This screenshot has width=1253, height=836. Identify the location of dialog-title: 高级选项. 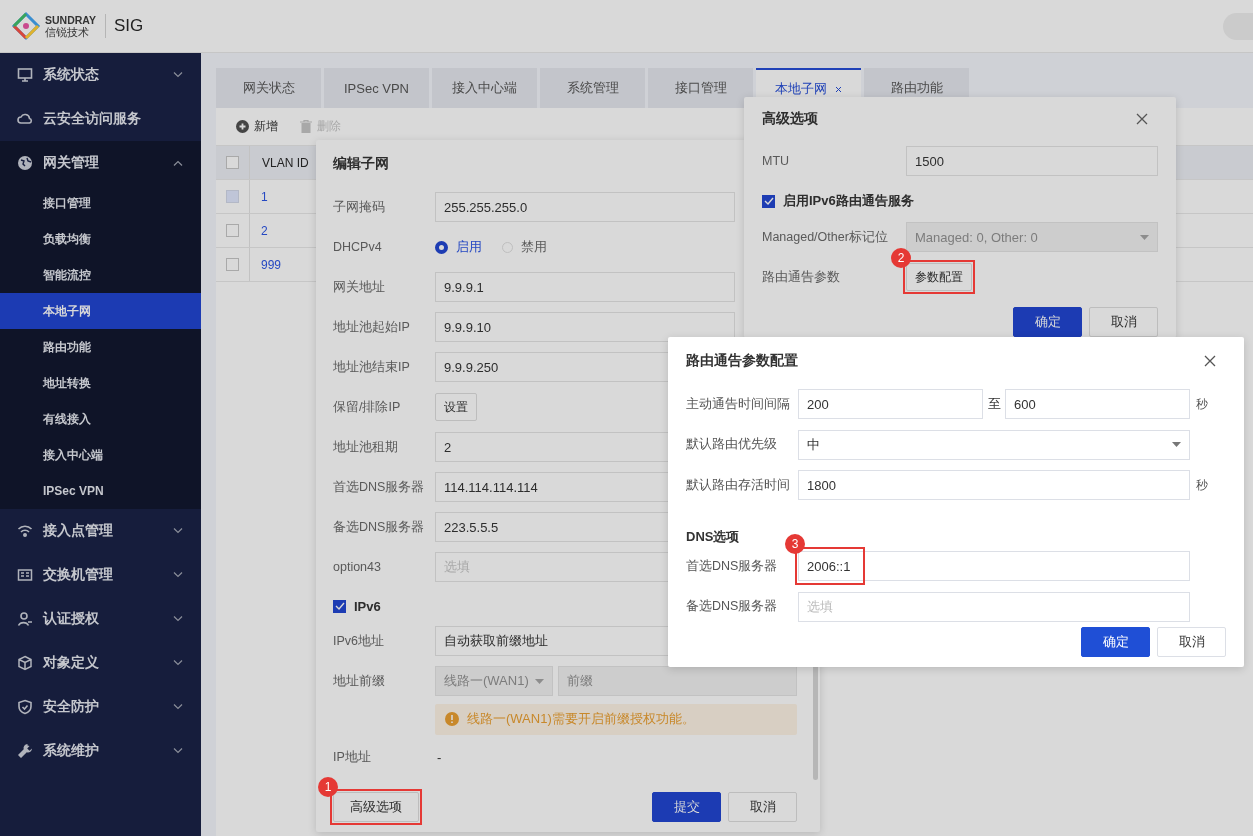
(790, 119).